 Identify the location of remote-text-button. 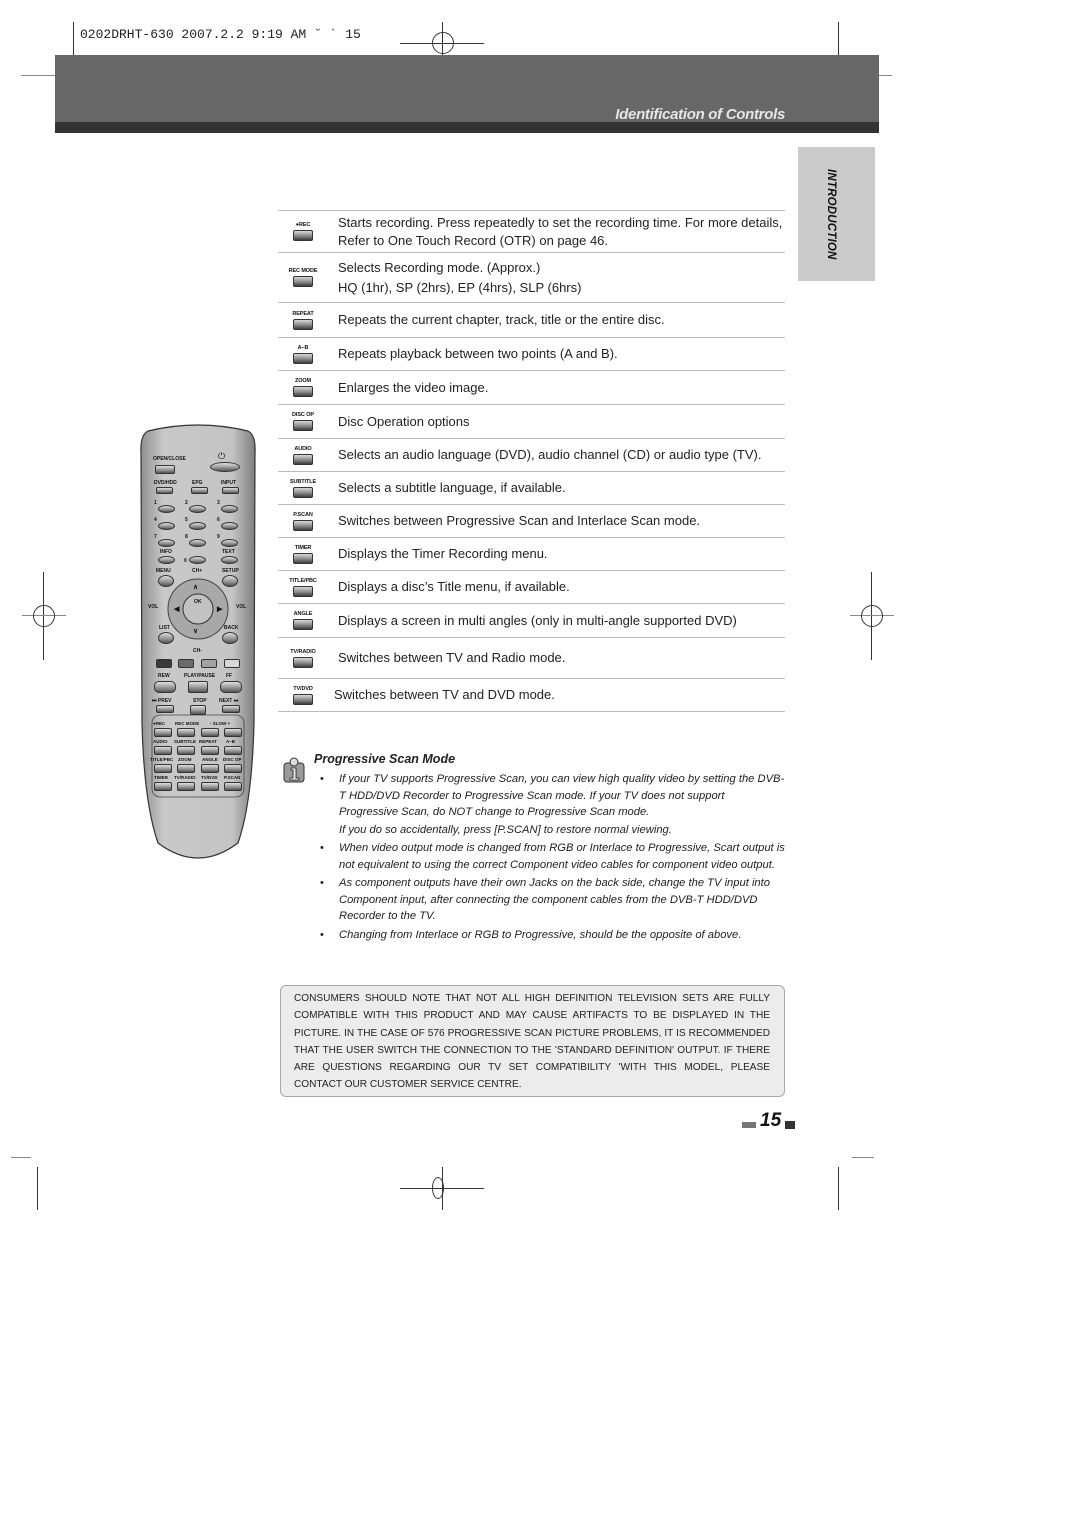
(229, 560).